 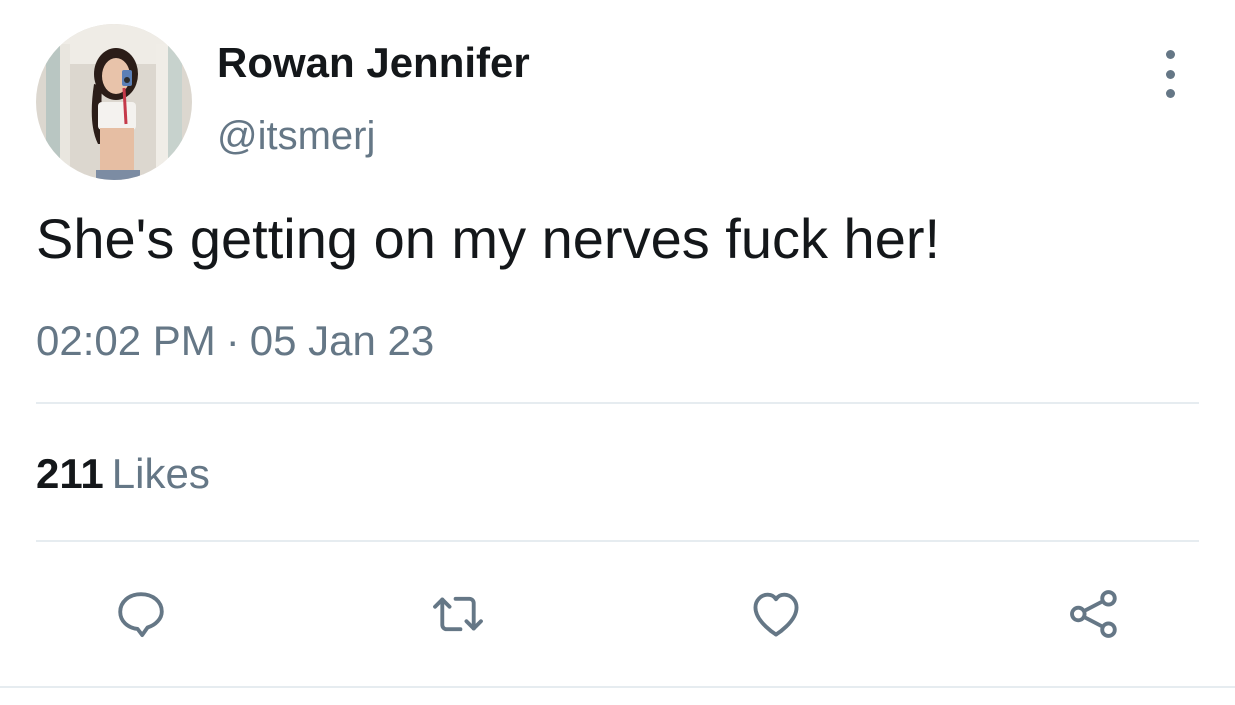 What do you see at coordinates (488, 238) in the screenshot?
I see `tweet-text: She's getting on my nerves fuck her!` at bounding box center [488, 238].